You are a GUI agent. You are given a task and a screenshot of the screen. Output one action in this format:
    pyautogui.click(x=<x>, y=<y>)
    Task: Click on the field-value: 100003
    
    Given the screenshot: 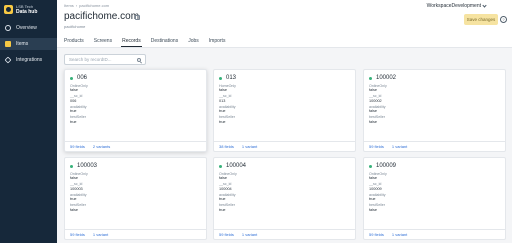 What is the action you would take?
    pyautogui.click(x=76, y=188)
    